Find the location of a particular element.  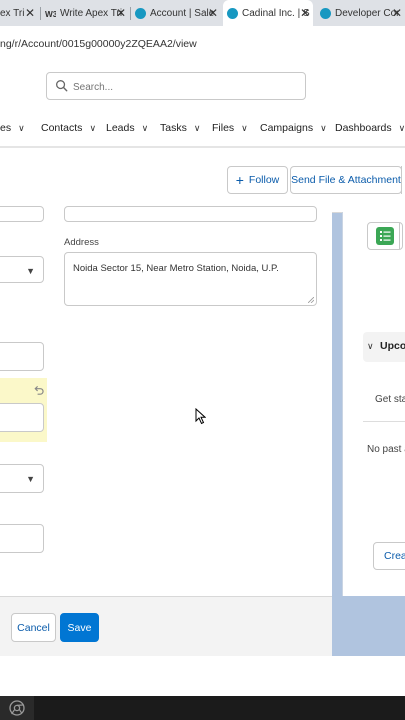

nav-item-files: Files ∨ is located at coordinates (230, 128).